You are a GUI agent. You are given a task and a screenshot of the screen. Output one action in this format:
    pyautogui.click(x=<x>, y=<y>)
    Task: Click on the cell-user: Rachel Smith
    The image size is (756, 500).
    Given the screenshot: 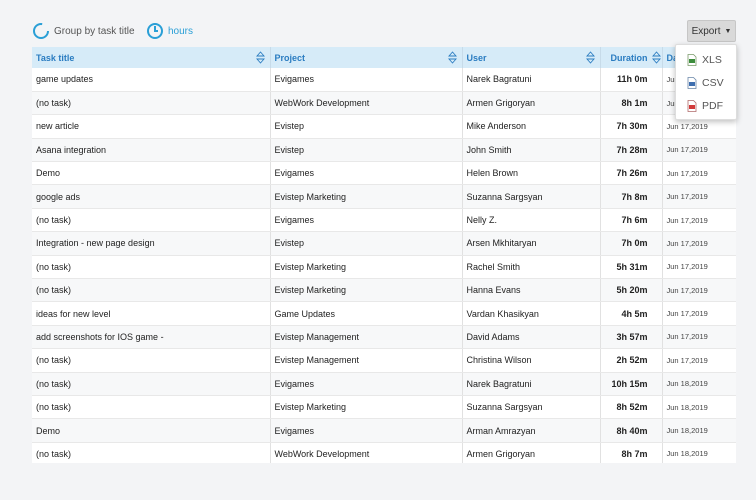 What is the action you would take?
    pyautogui.click(x=531, y=267)
    